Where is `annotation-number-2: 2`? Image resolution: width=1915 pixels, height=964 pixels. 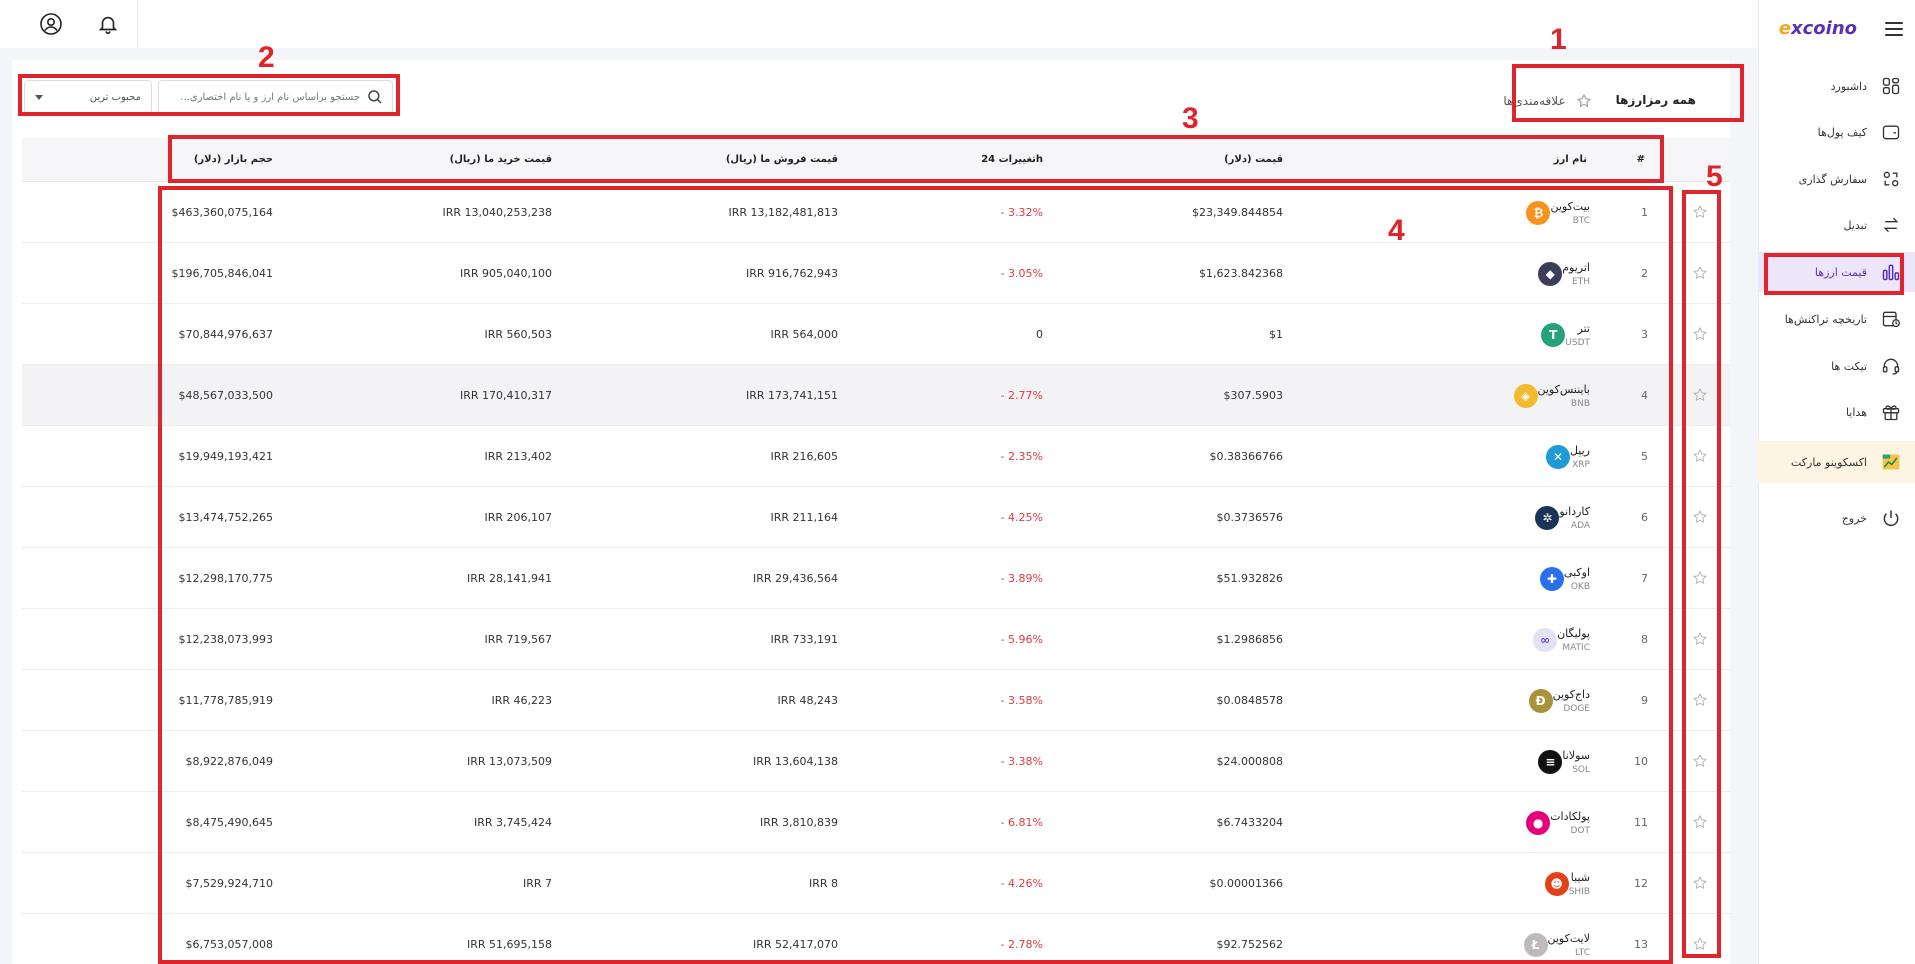
annotation-number-2: 2 is located at coordinates (266, 57).